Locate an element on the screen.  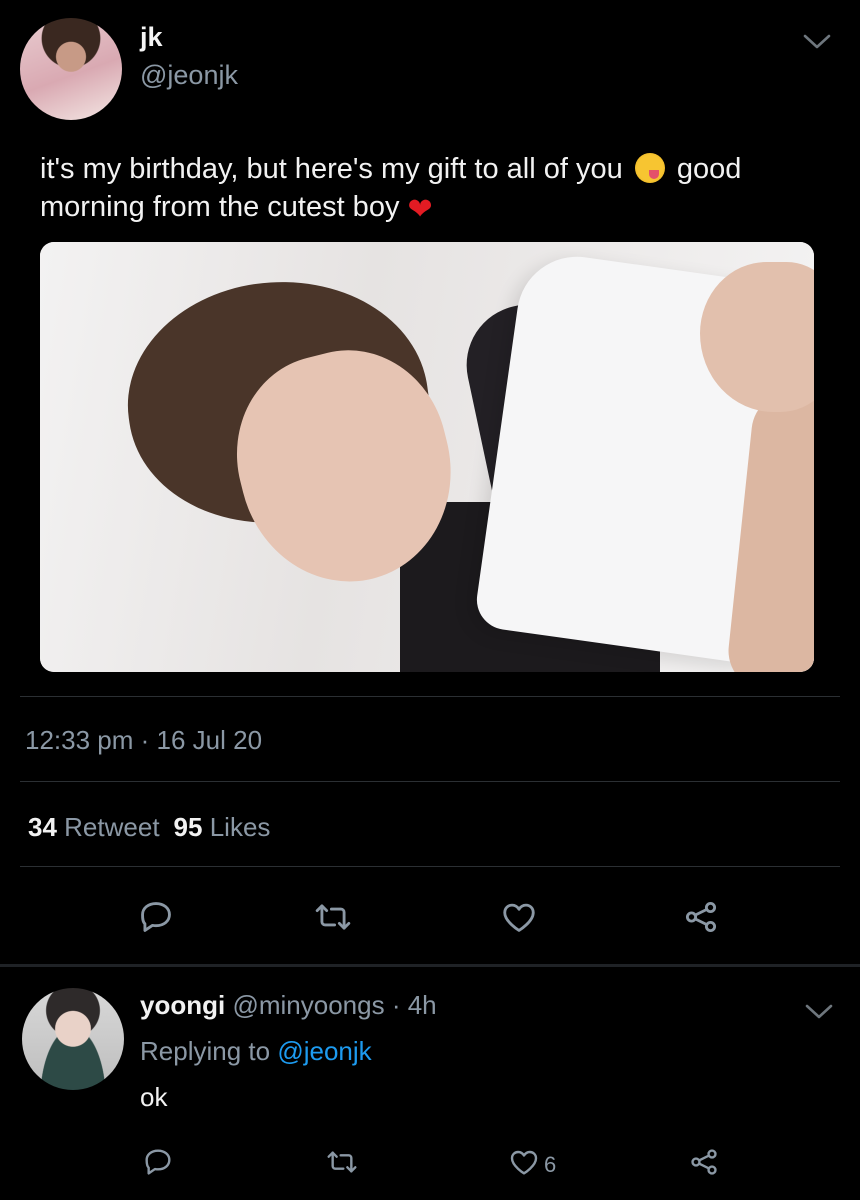
like-stat: 95 Likes is located at coordinates (222, 827).